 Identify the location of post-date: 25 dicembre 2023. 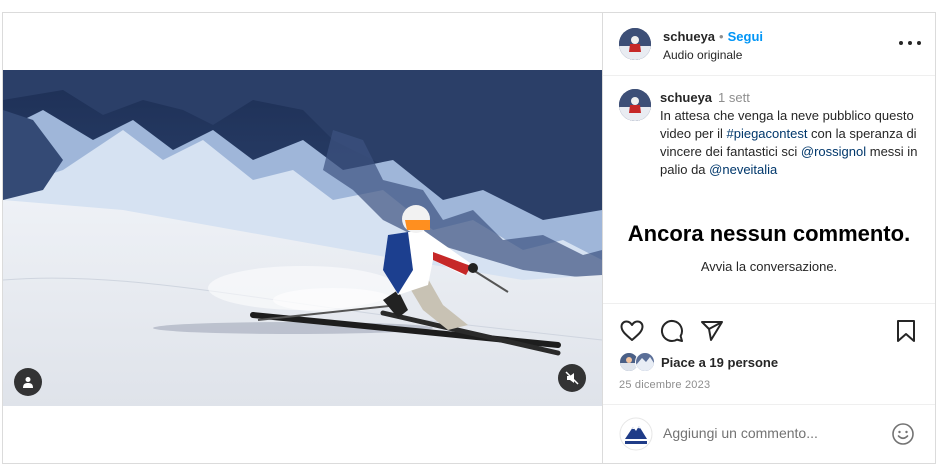
(664, 385).